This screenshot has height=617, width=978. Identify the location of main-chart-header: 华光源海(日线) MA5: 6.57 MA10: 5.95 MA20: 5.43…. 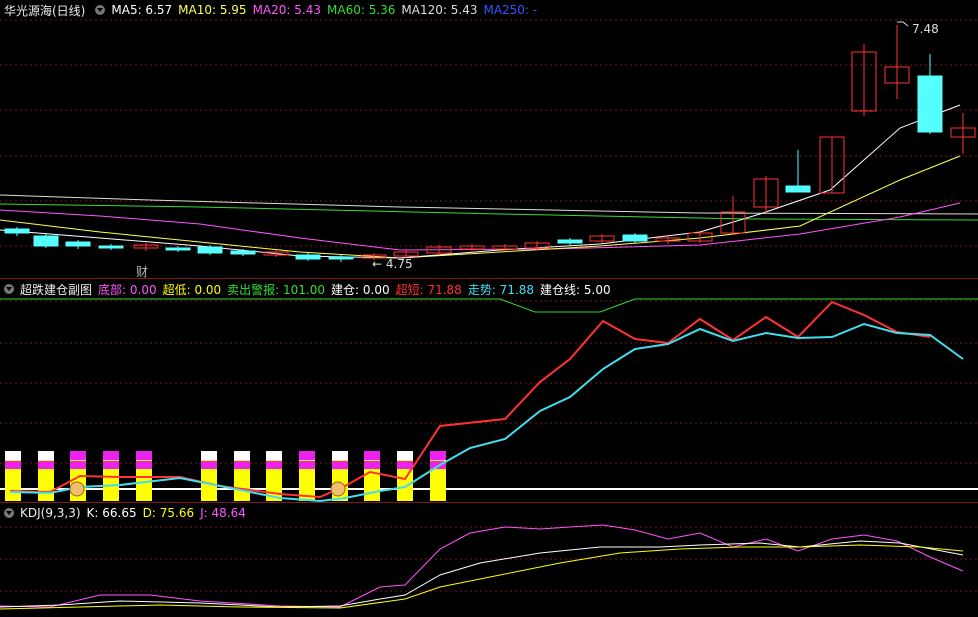
(271, 10).